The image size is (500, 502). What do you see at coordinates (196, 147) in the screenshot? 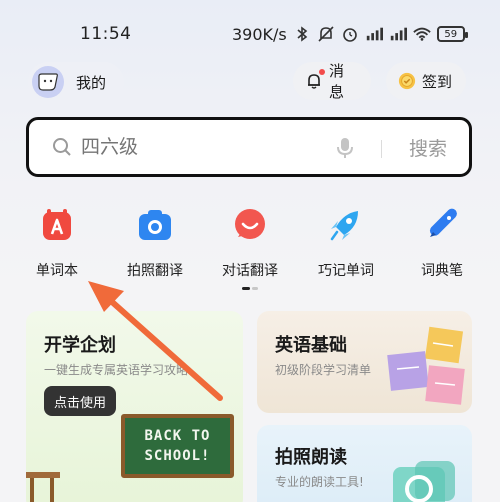
I see `search-input` at bounding box center [196, 147].